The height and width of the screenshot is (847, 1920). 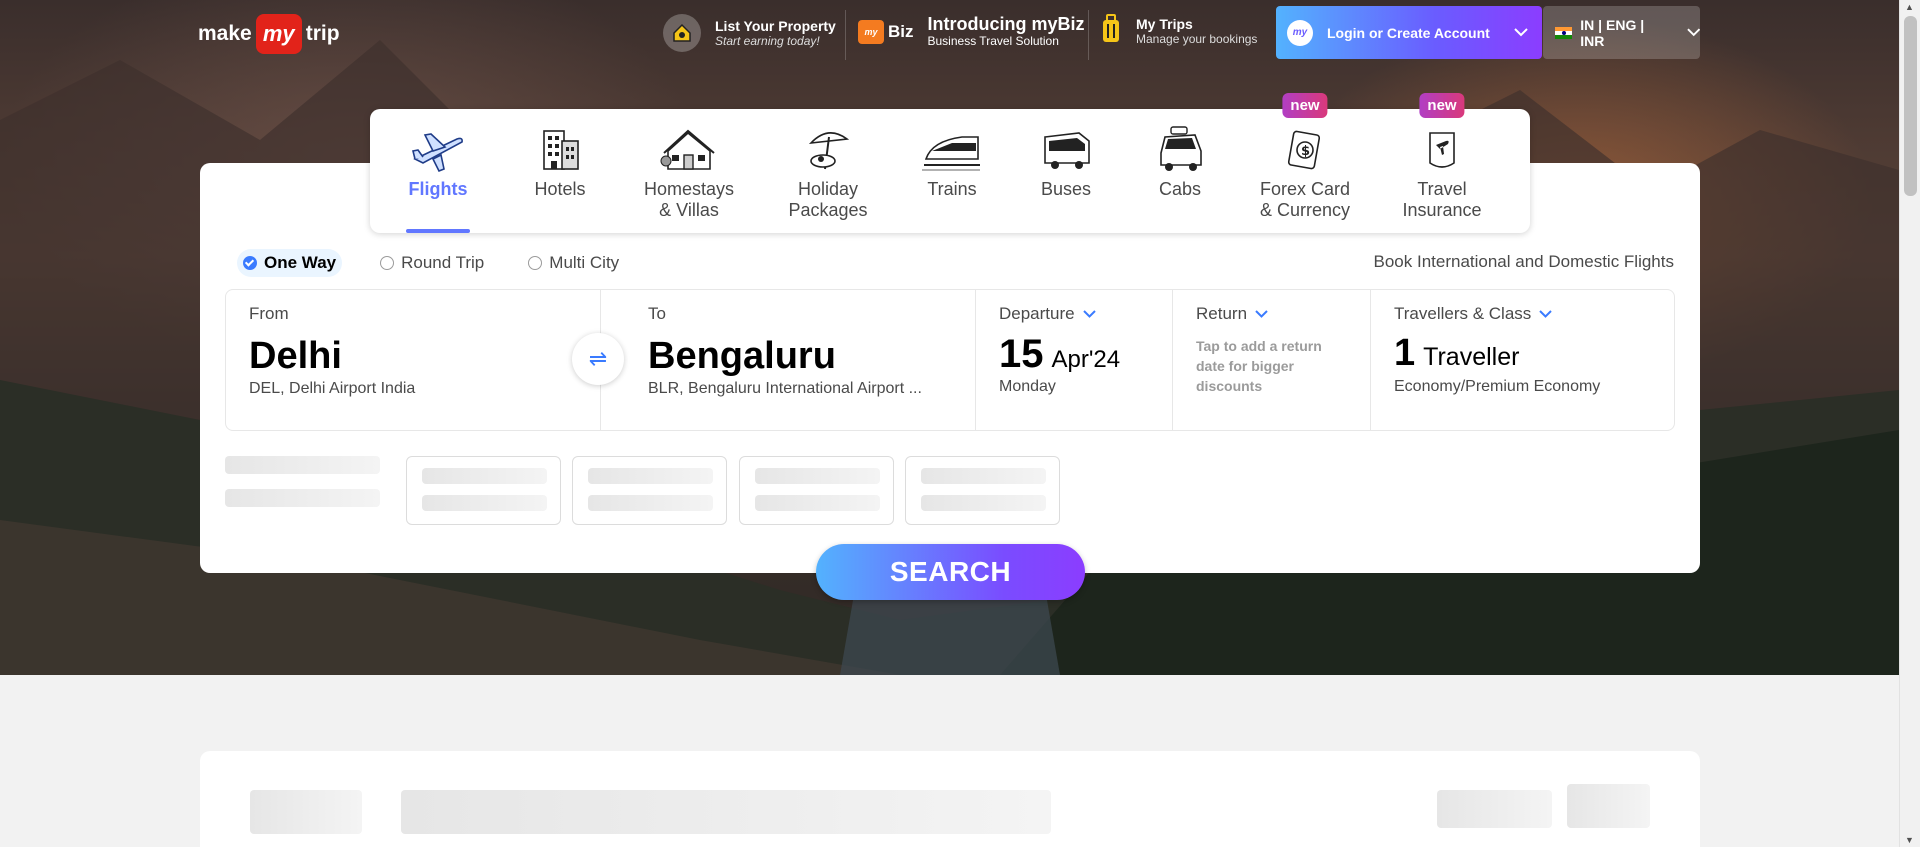 I want to click on mybiz-icon: my Biz, so click(x=886, y=31).